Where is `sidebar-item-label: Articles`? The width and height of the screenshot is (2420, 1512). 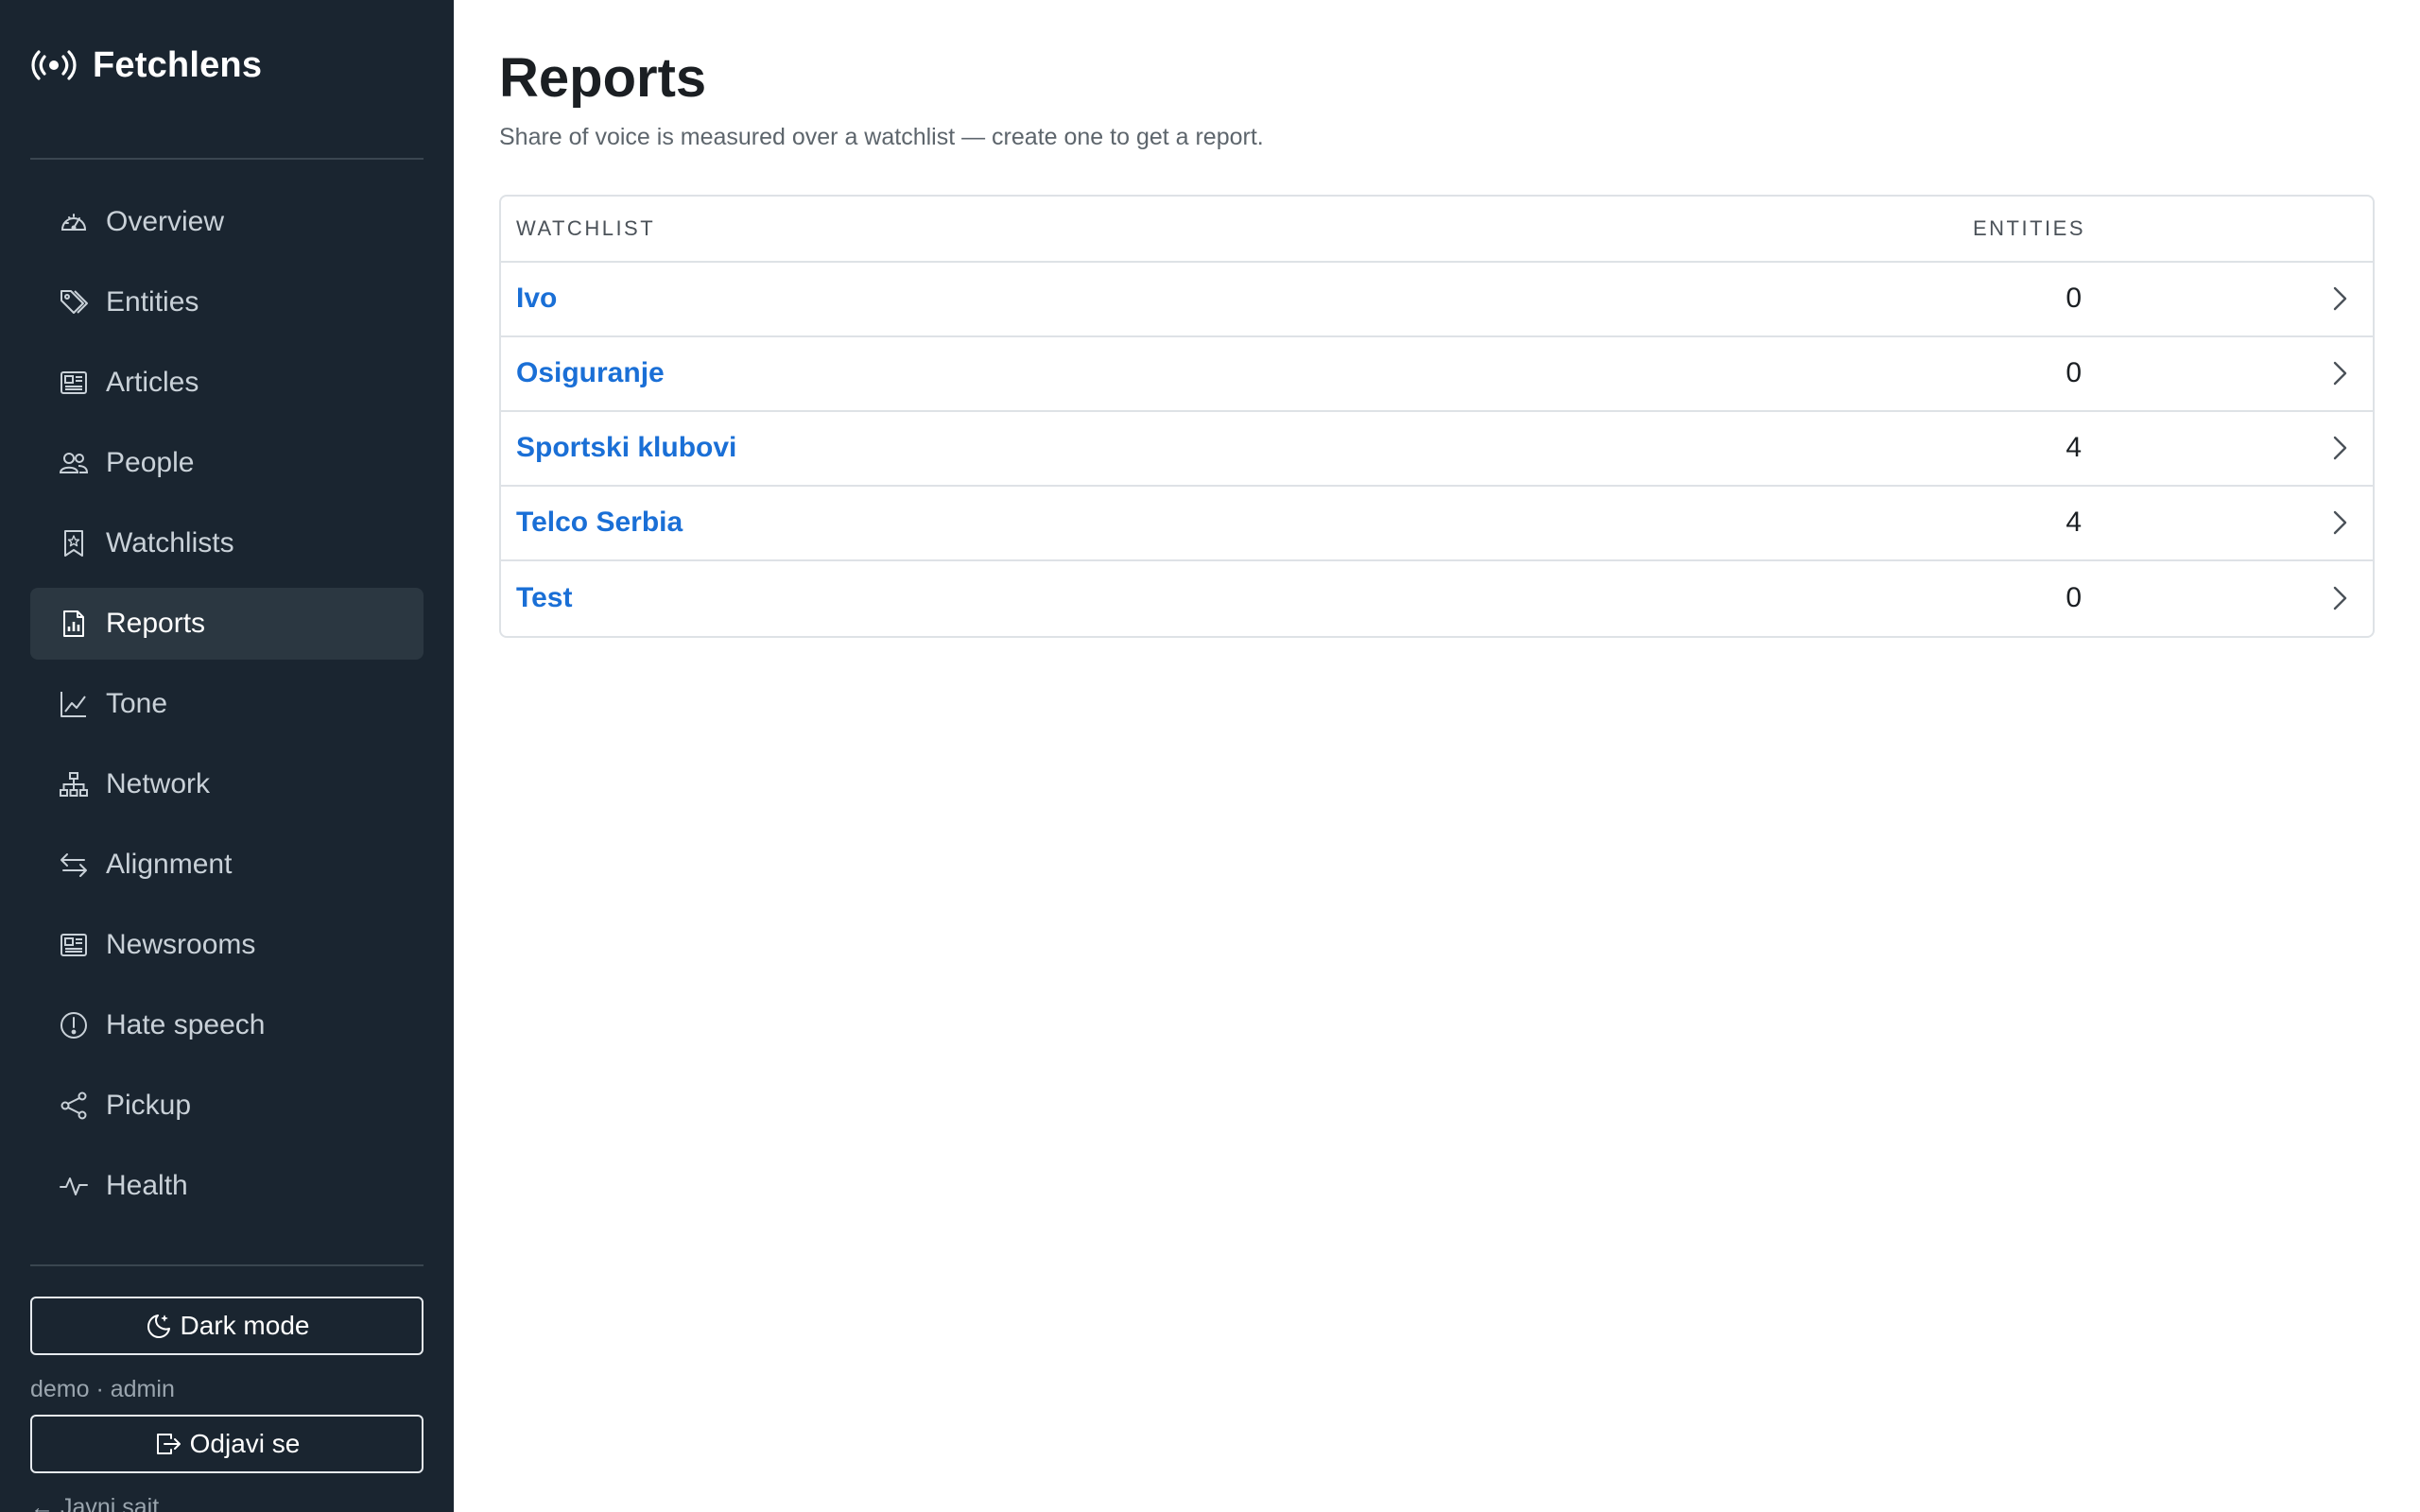
sidebar-item-label: Articles is located at coordinates (153, 382).